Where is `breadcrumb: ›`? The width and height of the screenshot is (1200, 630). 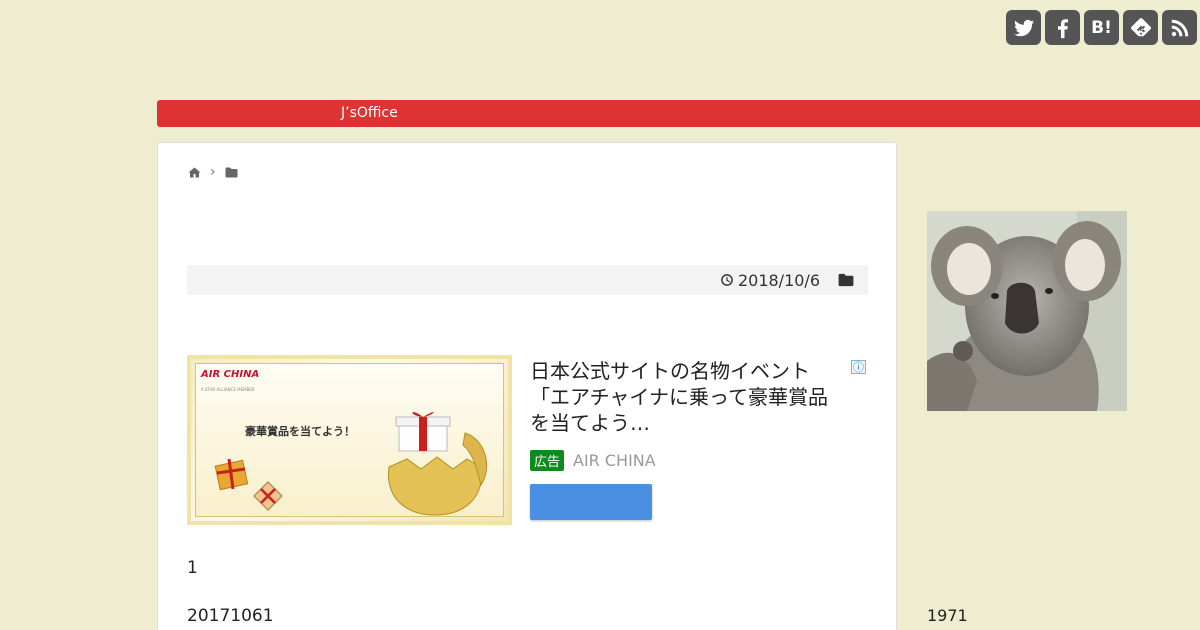
breadcrumb: › is located at coordinates (213, 172).